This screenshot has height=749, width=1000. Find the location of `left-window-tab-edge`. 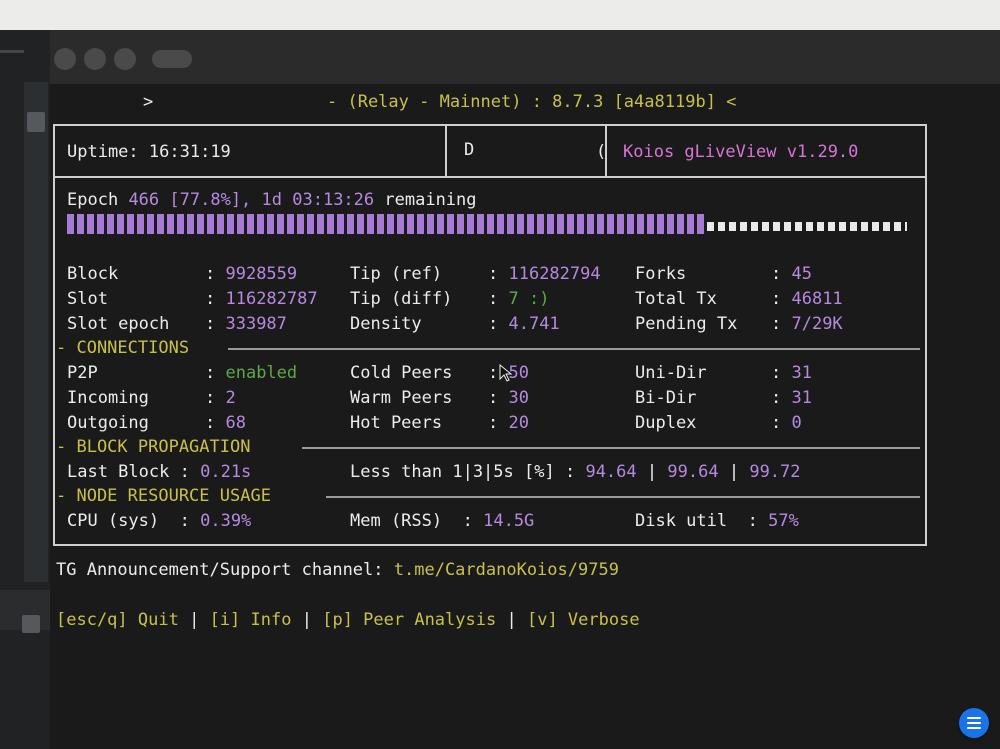

left-window-tab-edge is located at coordinates (12, 51).